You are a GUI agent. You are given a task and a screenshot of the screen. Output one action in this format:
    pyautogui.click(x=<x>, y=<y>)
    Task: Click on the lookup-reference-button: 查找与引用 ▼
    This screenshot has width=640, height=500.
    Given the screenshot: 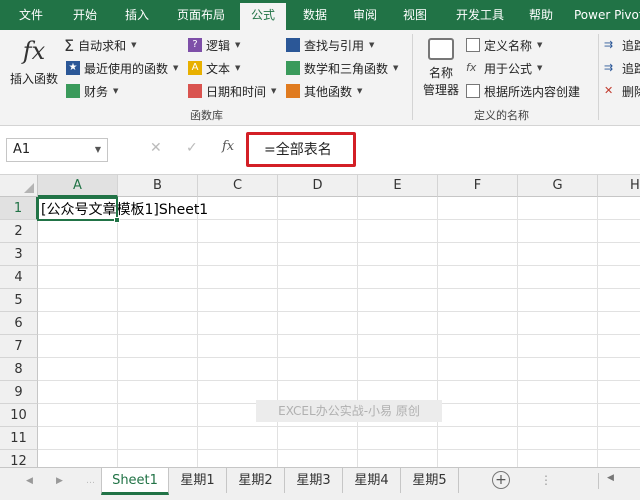 What is the action you would take?
    pyautogui.click(x=330, y=45)
    